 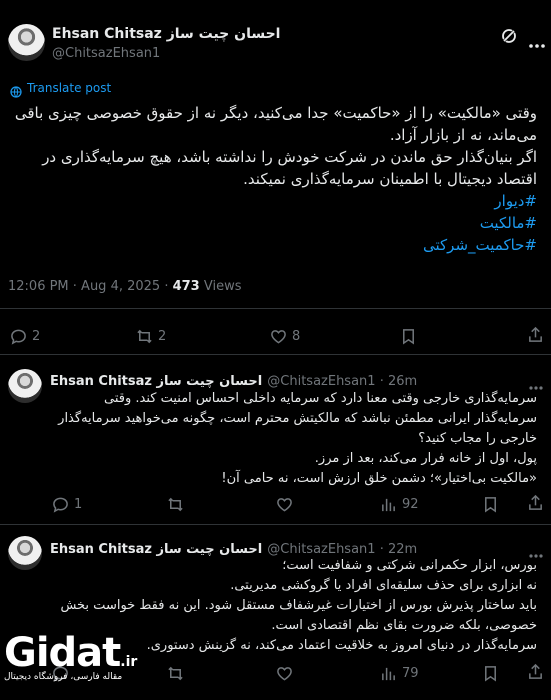 What do you see at coordinates (509, 36) in the screenshot?
I see `grok-icon` at bounding box center [509, 36].